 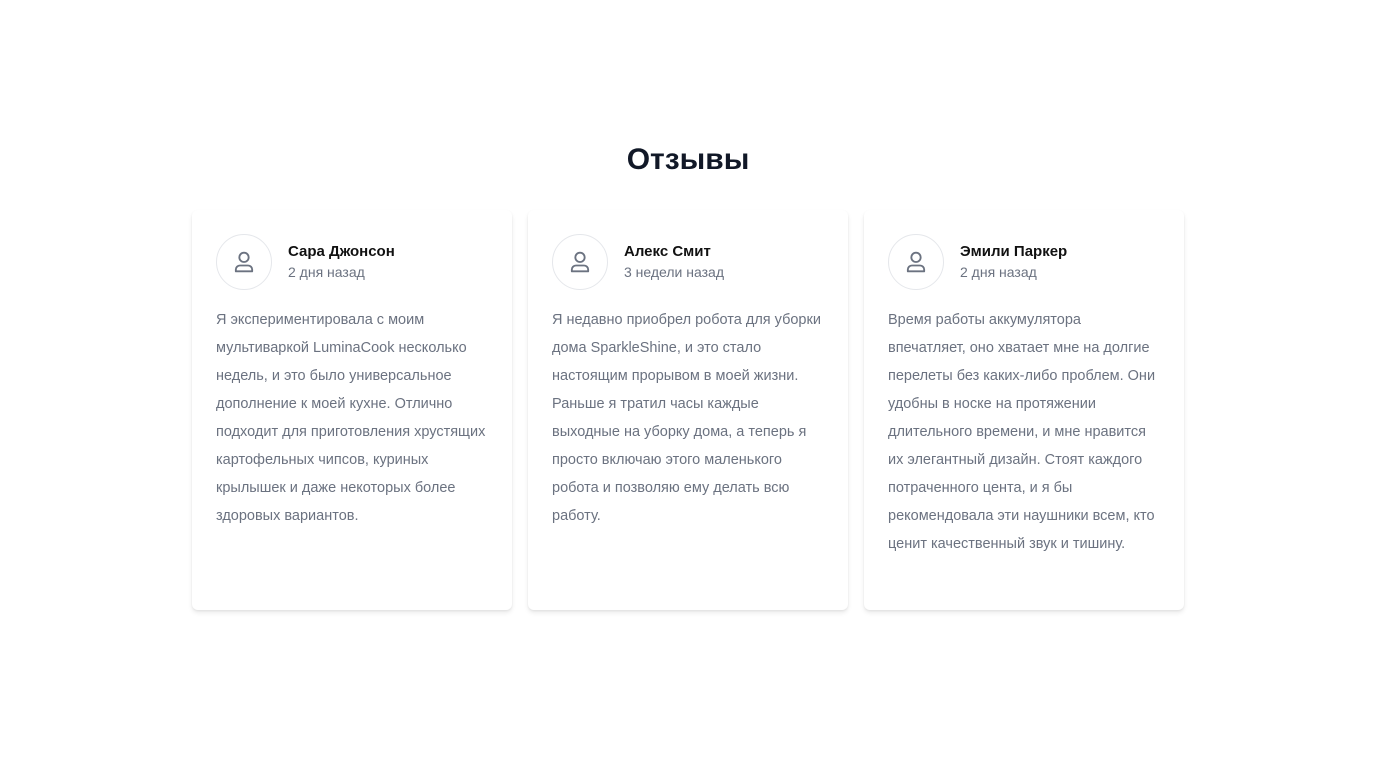 What do you see at coordinates (667, 251) in the screenshot?
I see `reviewer-name: Алекс Смит` at bounding box center [667, 251].